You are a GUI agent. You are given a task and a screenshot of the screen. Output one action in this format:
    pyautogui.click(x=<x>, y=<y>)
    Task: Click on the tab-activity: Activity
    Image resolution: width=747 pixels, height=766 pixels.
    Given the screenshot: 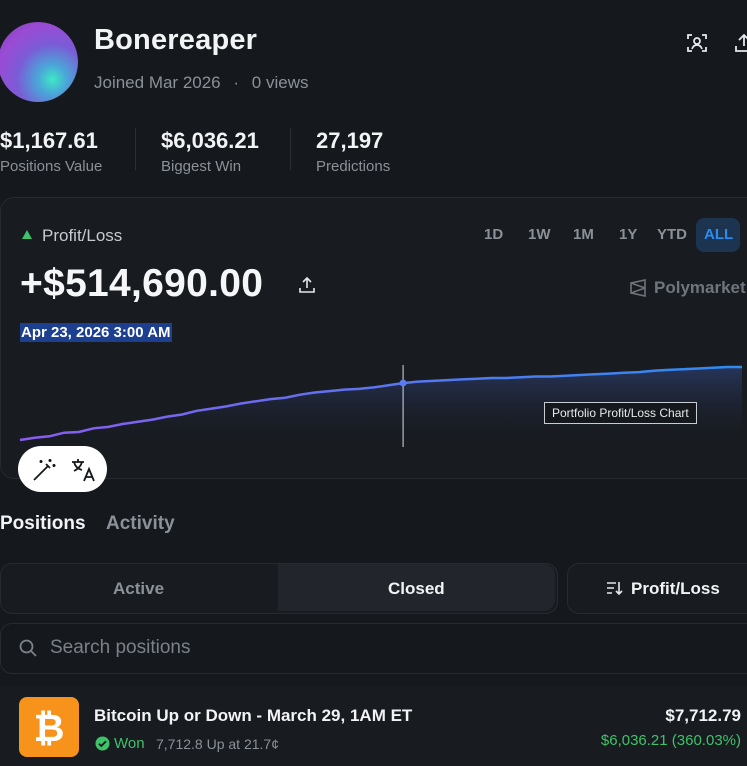 What is the action you would take?
    pyautogui.click(x=140, y=524)
    